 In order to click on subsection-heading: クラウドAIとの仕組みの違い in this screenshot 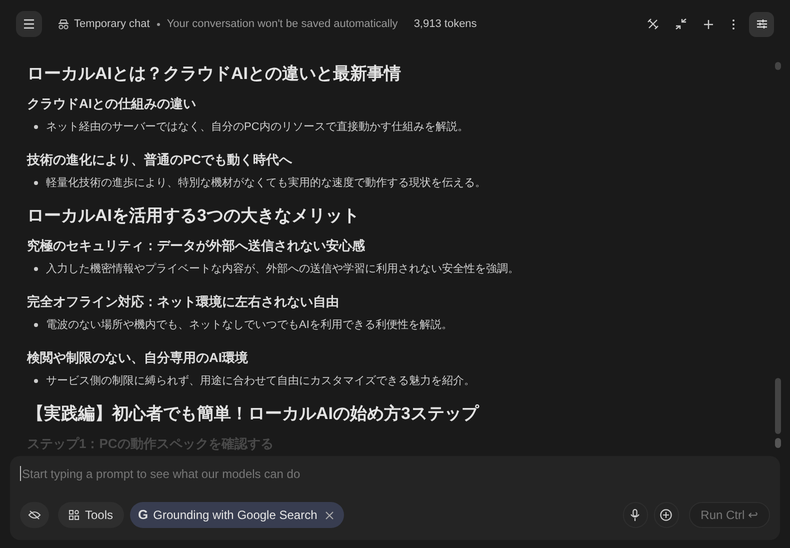, I will do `click(112, 104)`.